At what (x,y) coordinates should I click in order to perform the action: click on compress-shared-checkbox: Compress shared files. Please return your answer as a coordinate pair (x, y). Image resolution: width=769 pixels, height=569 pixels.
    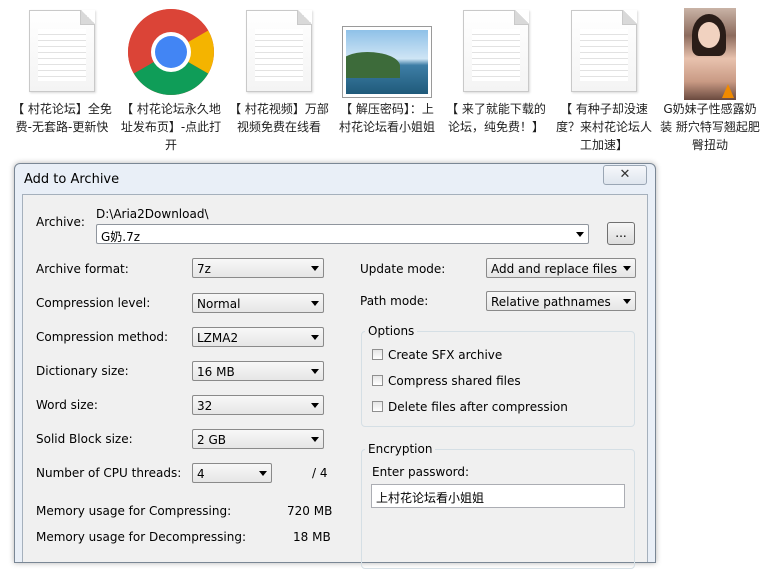
    Looking at the image, I should click on (472, 382).